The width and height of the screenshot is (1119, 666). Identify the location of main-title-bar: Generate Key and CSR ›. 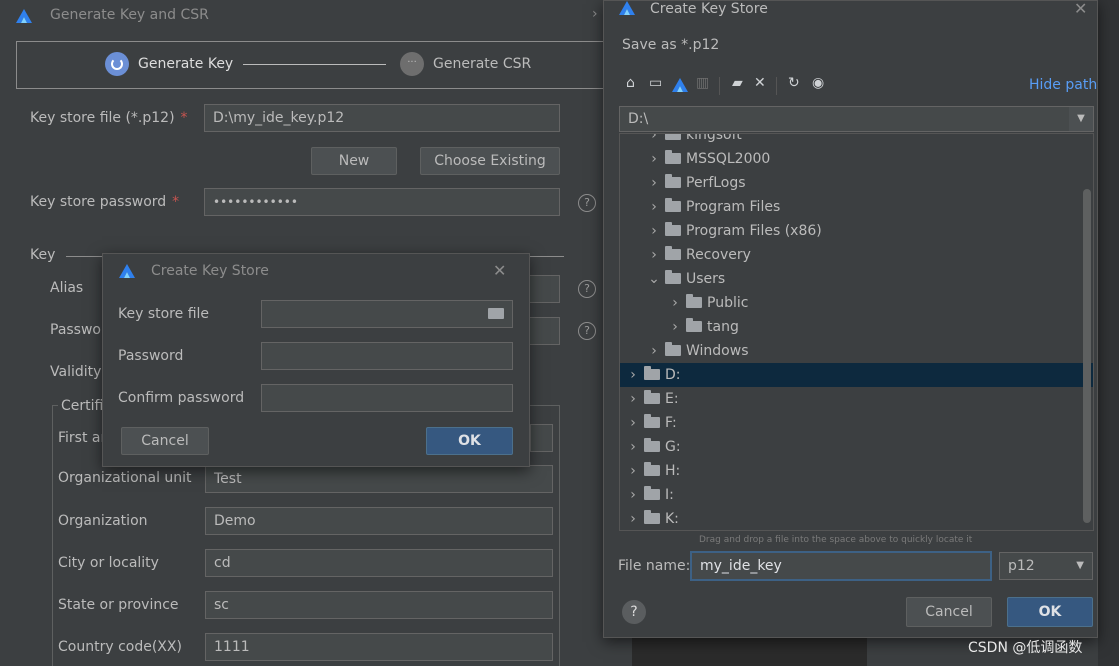
(316, 16).